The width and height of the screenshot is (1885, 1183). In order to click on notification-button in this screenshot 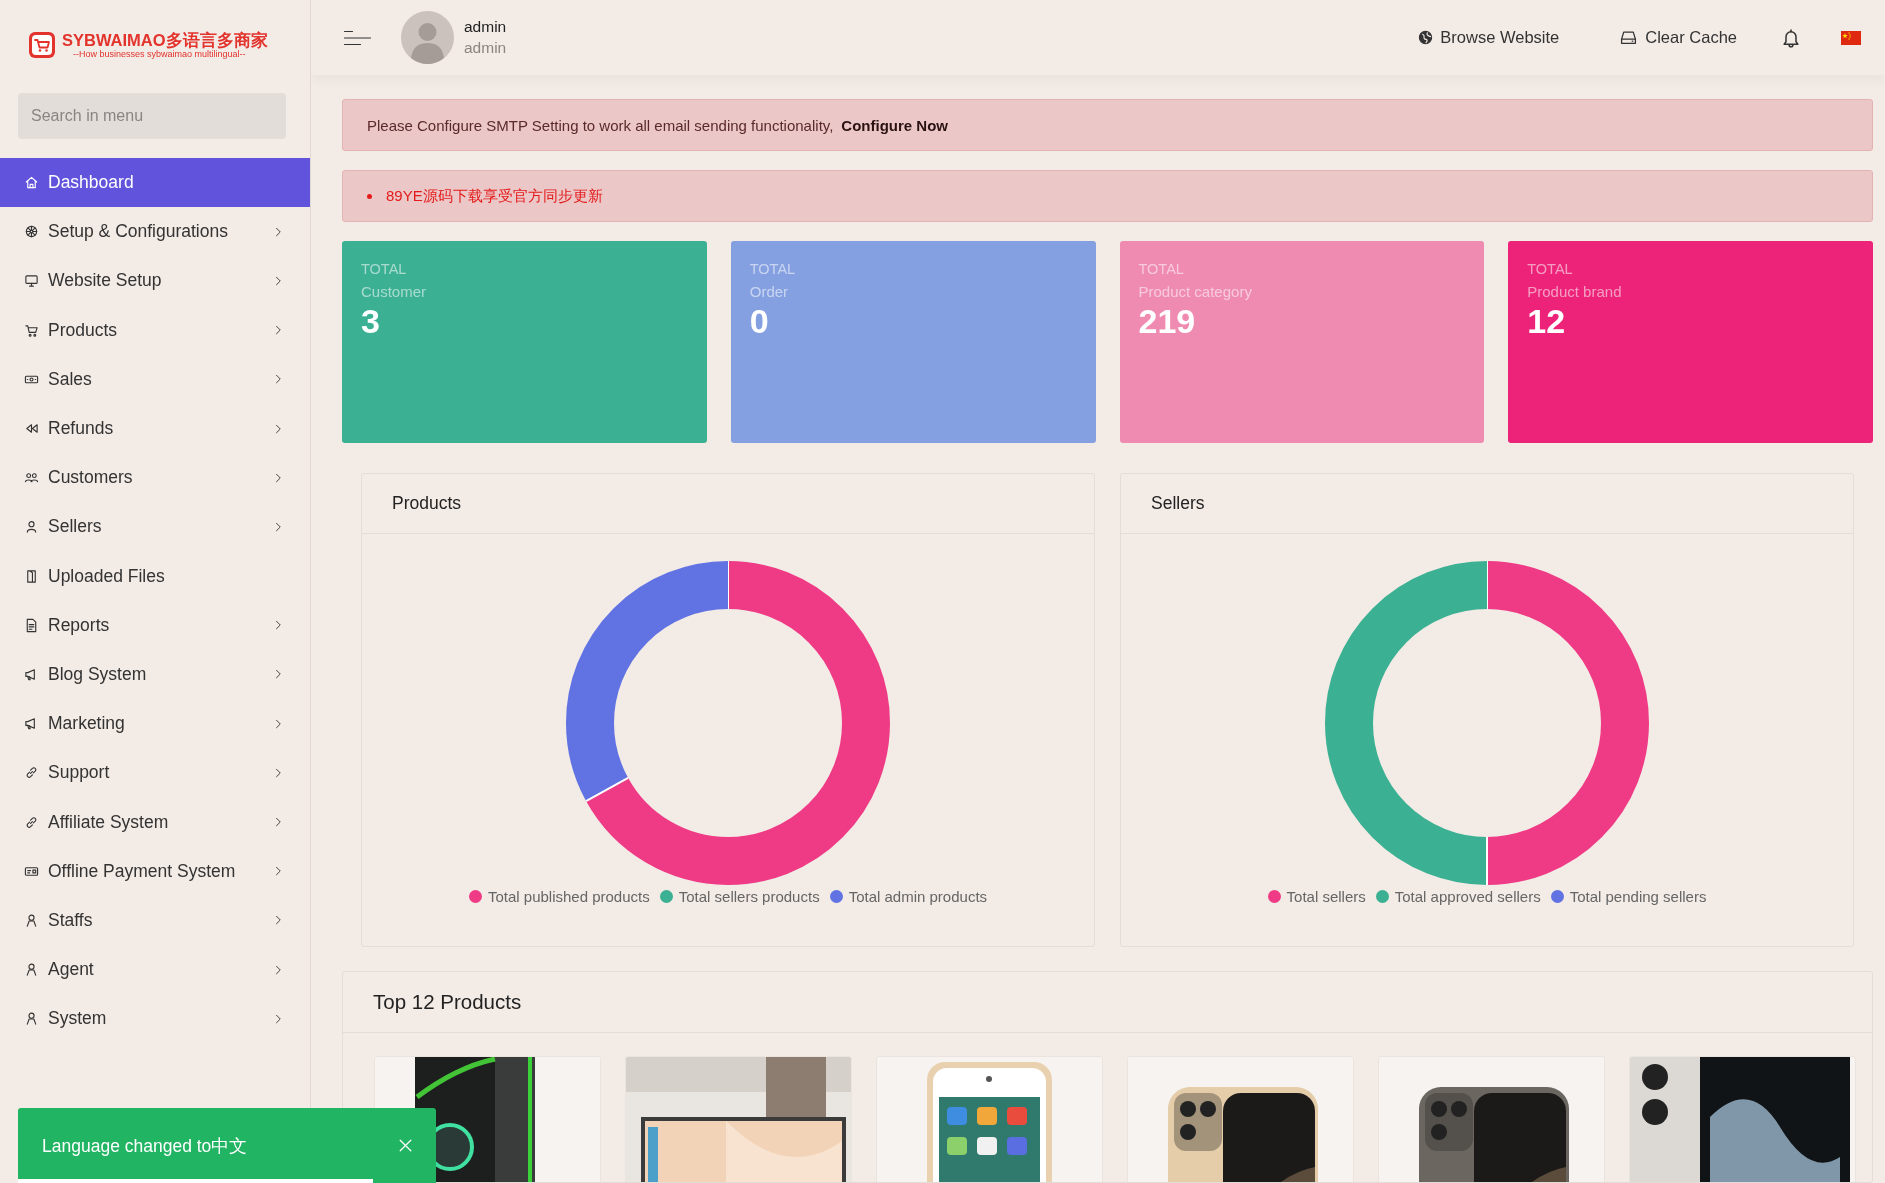, I will do `click(1791, 37)`.